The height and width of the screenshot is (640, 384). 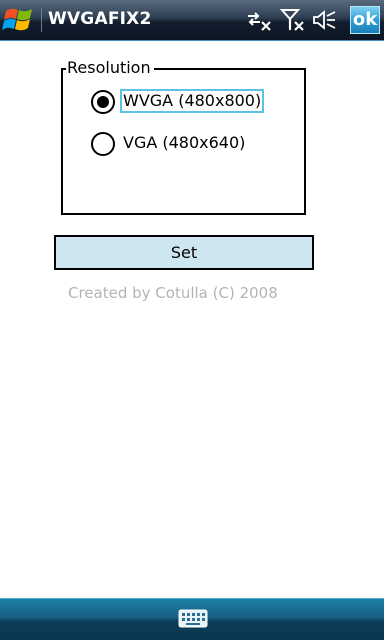 I want to click on title-separator, so click(x=41, y=20).